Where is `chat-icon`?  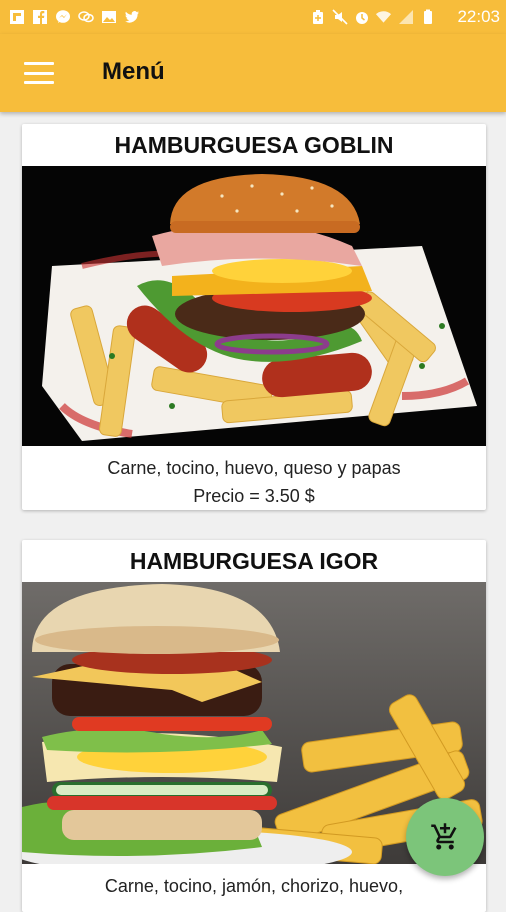 chat-icon is located at coordinates (85, 16).